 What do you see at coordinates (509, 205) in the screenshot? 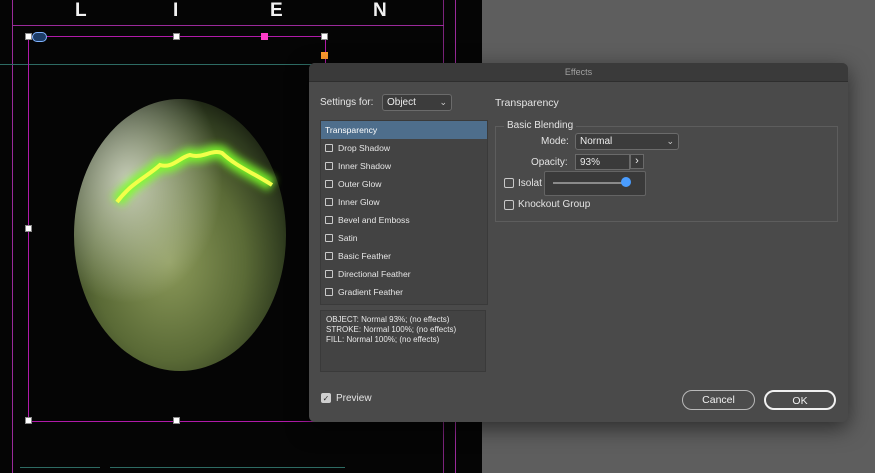
I see `knockout-checkbox` at bounding box center [509, 205].